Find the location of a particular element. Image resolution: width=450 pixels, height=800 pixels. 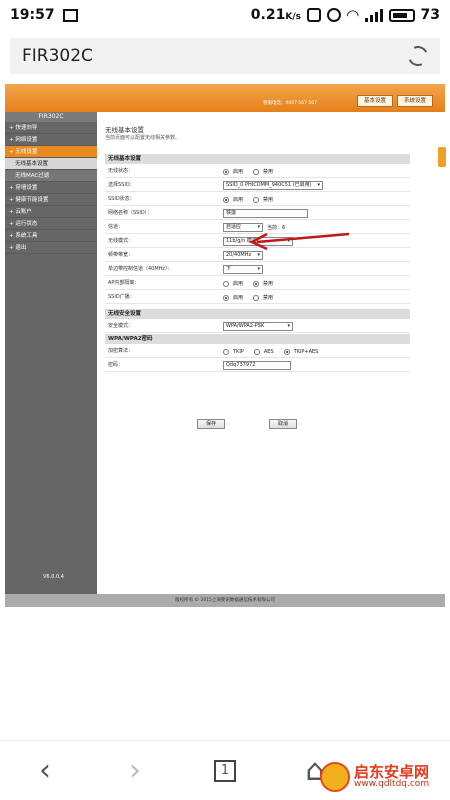

settings-label: SSID状态： is located at coordinates (121, 199).